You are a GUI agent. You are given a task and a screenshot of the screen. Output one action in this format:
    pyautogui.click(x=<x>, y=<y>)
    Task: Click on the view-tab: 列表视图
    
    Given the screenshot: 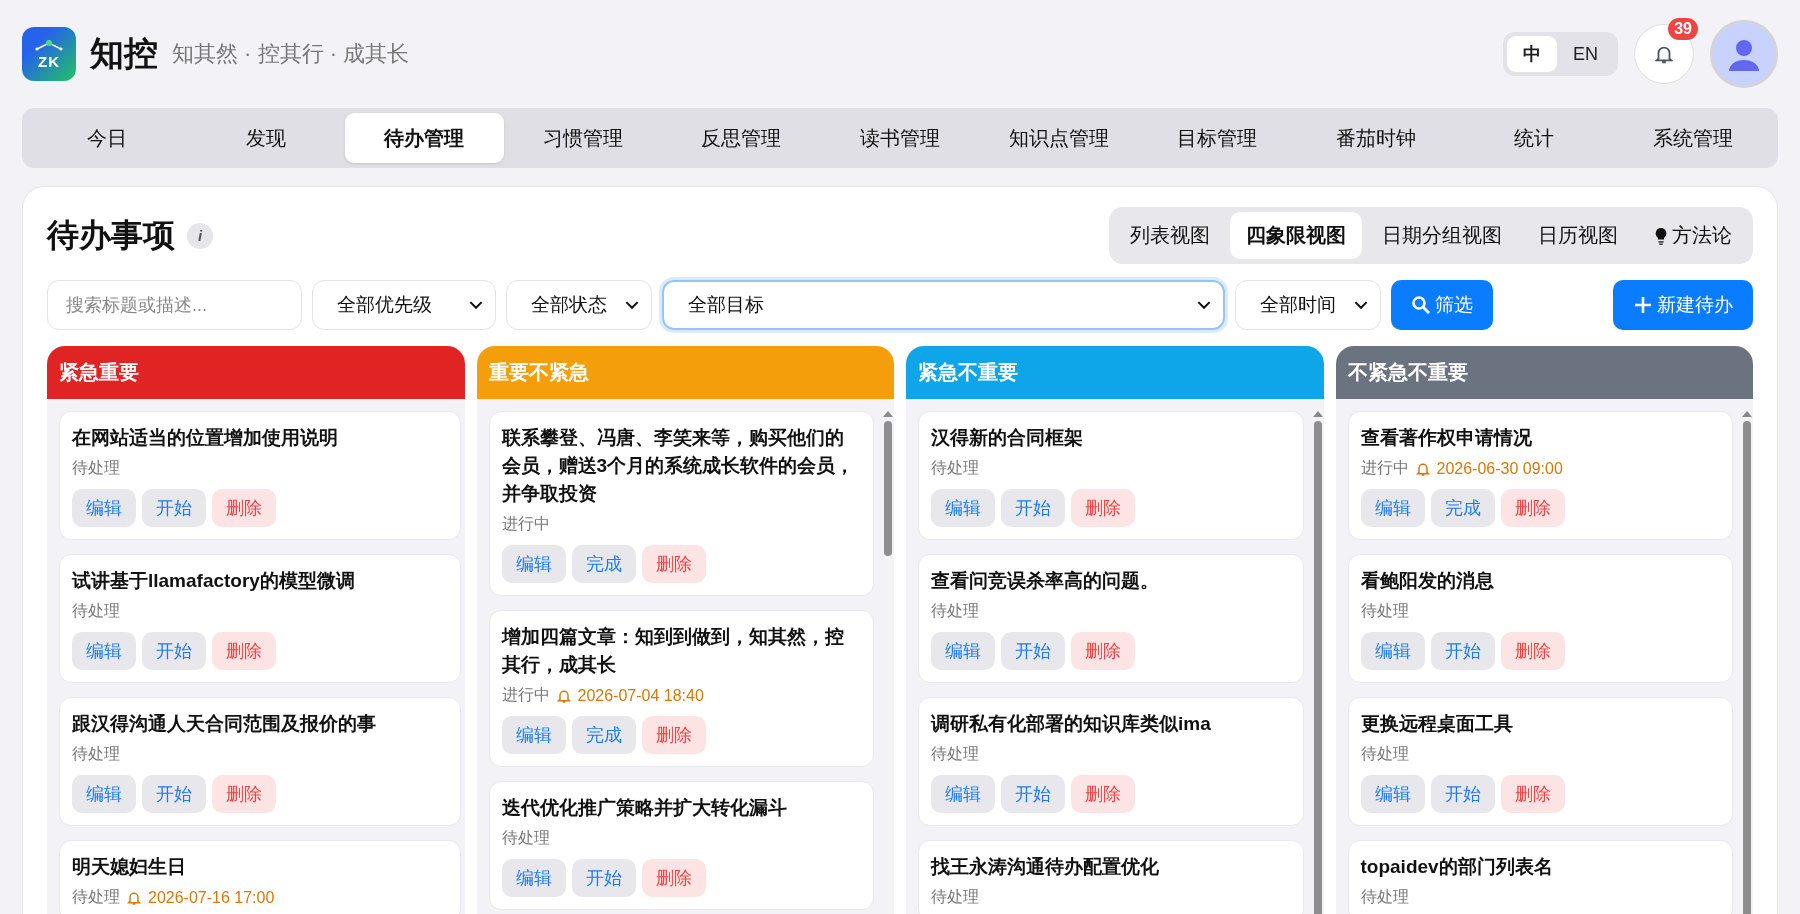 What is the action you would take?
    pyautogui.click(x=1170, y=235)
    